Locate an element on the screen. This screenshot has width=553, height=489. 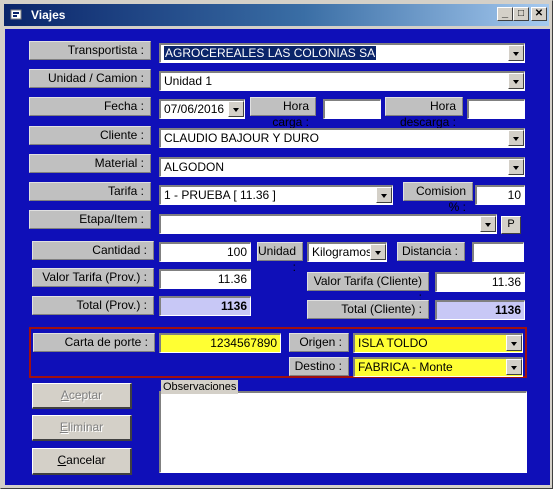
aceptar-button: Aceptar is located at coordinates (82, 396).